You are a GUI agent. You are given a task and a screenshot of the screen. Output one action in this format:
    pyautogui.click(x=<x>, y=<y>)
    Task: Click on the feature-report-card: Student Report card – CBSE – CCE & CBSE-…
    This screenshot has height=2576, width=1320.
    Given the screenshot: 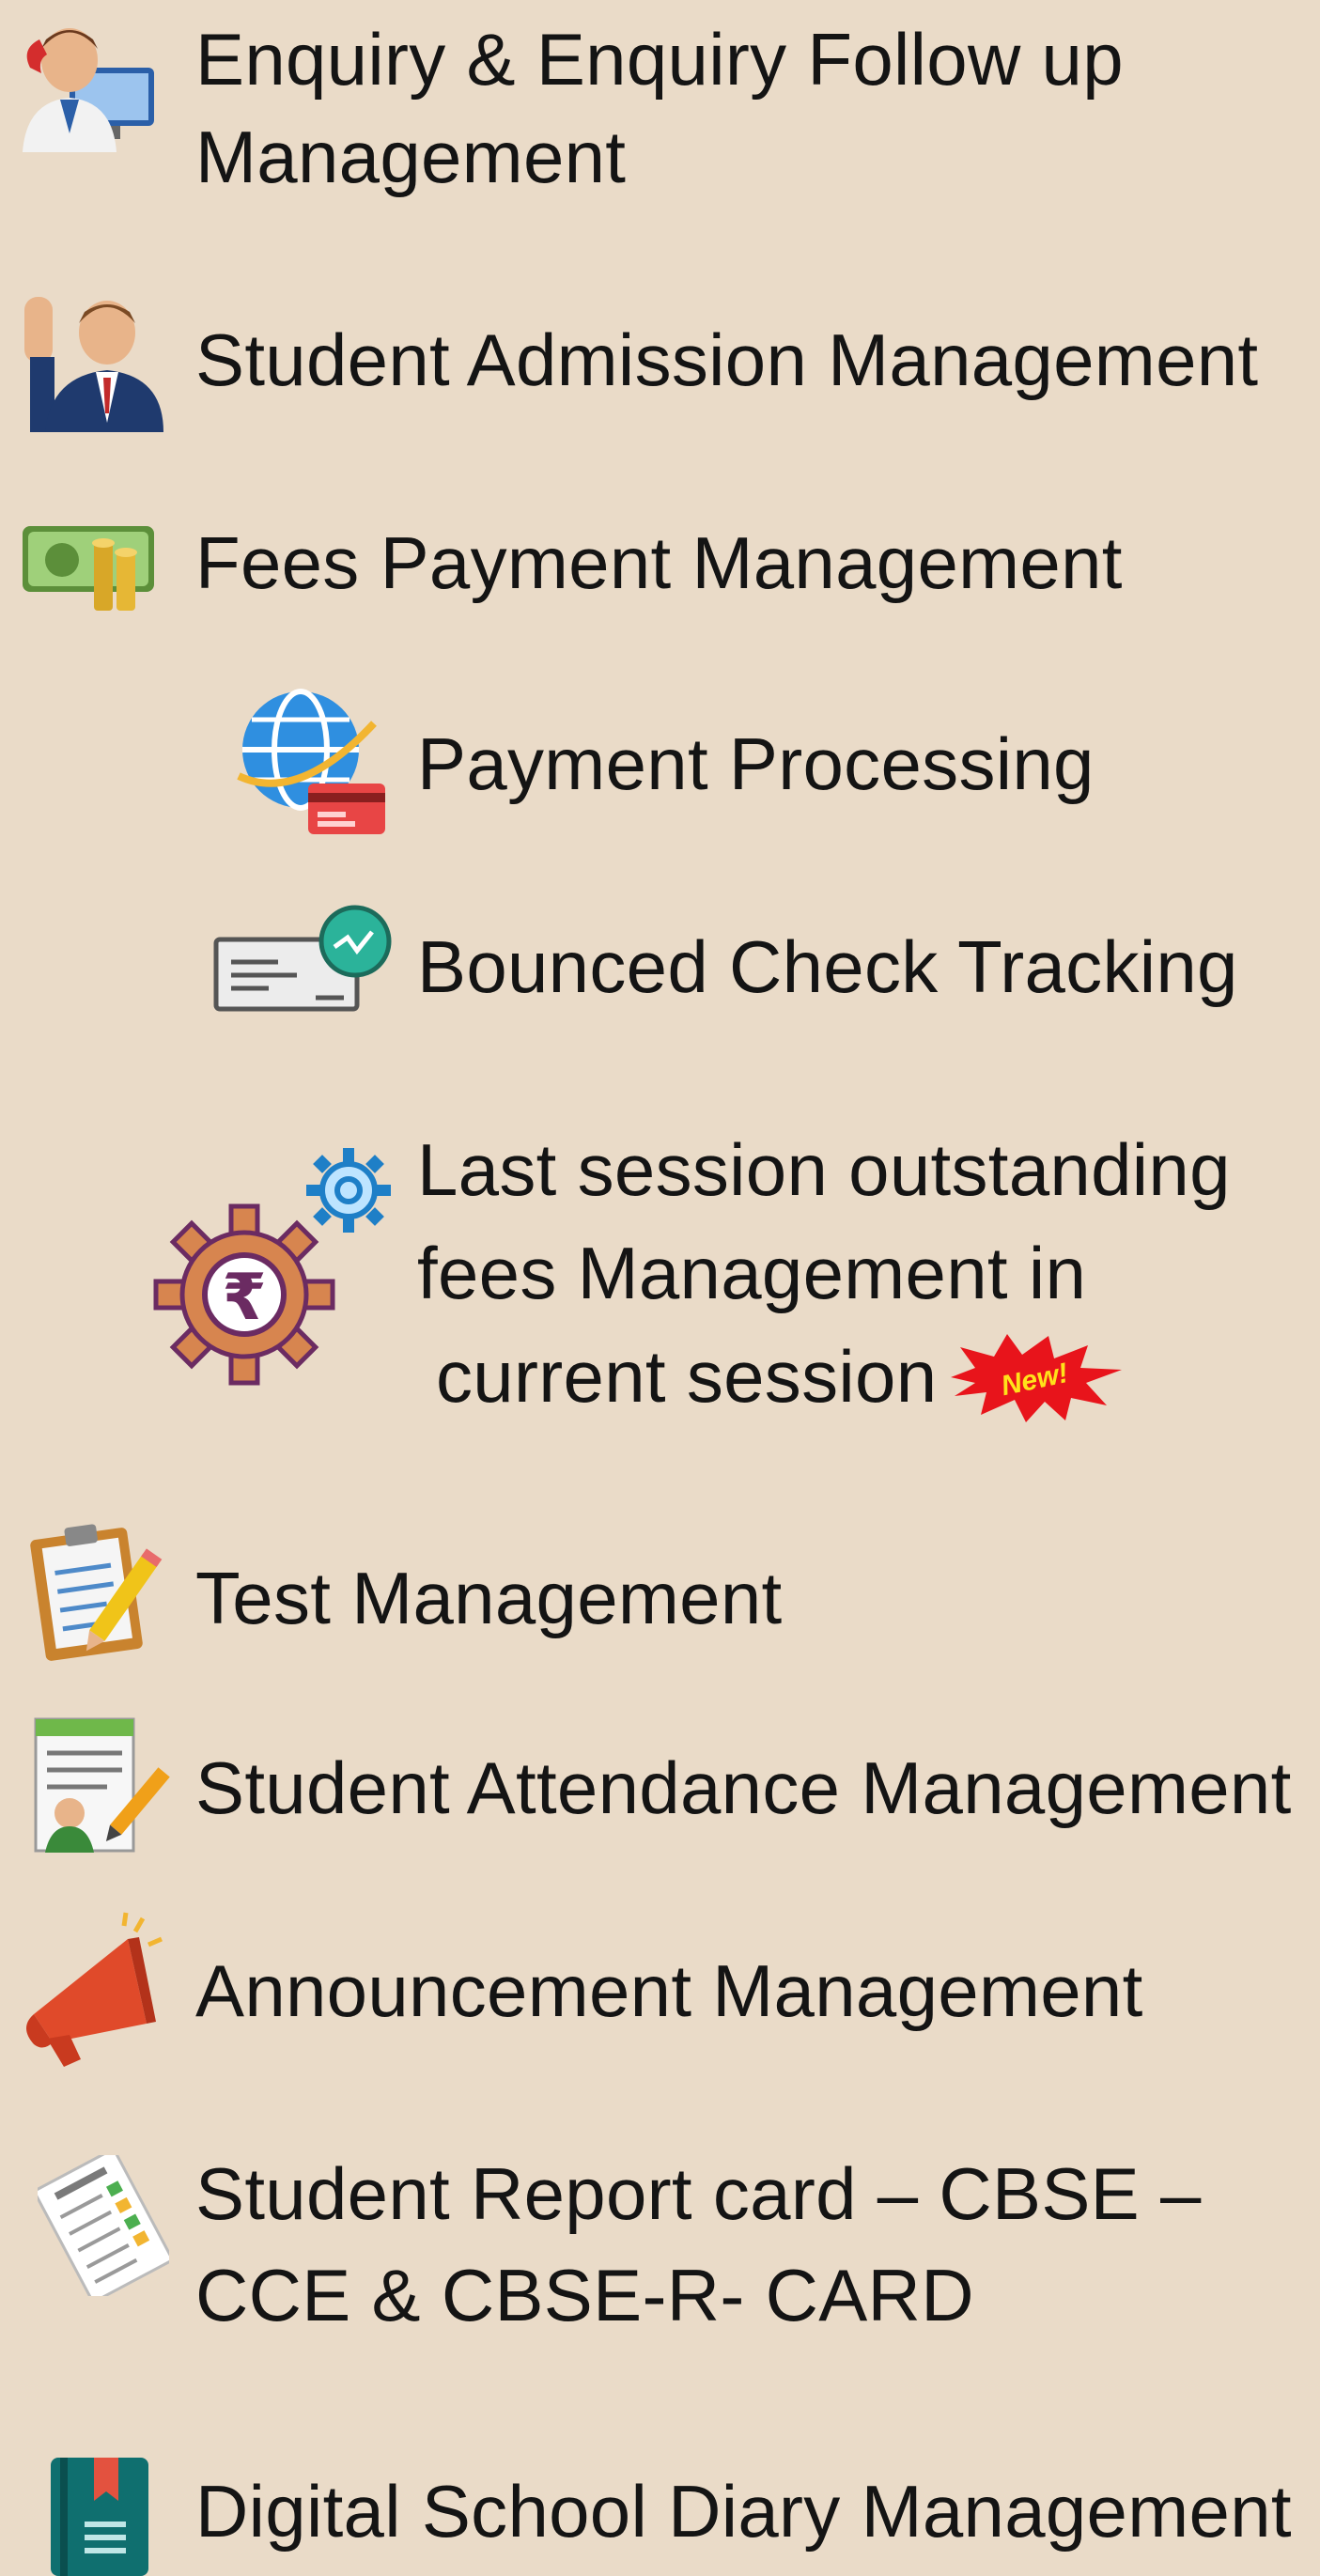 What is the action you would take?
    pyautogui.click(x=660, y=2236)
    